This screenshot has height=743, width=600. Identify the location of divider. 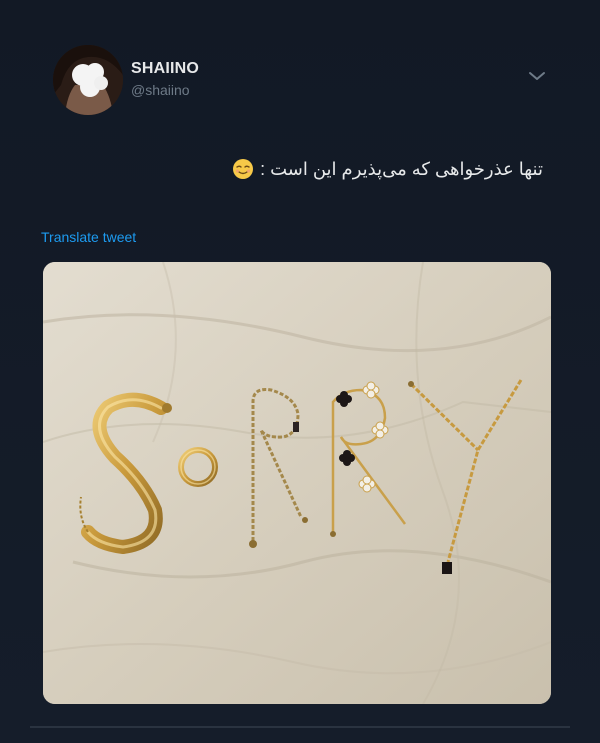
(300, 727).